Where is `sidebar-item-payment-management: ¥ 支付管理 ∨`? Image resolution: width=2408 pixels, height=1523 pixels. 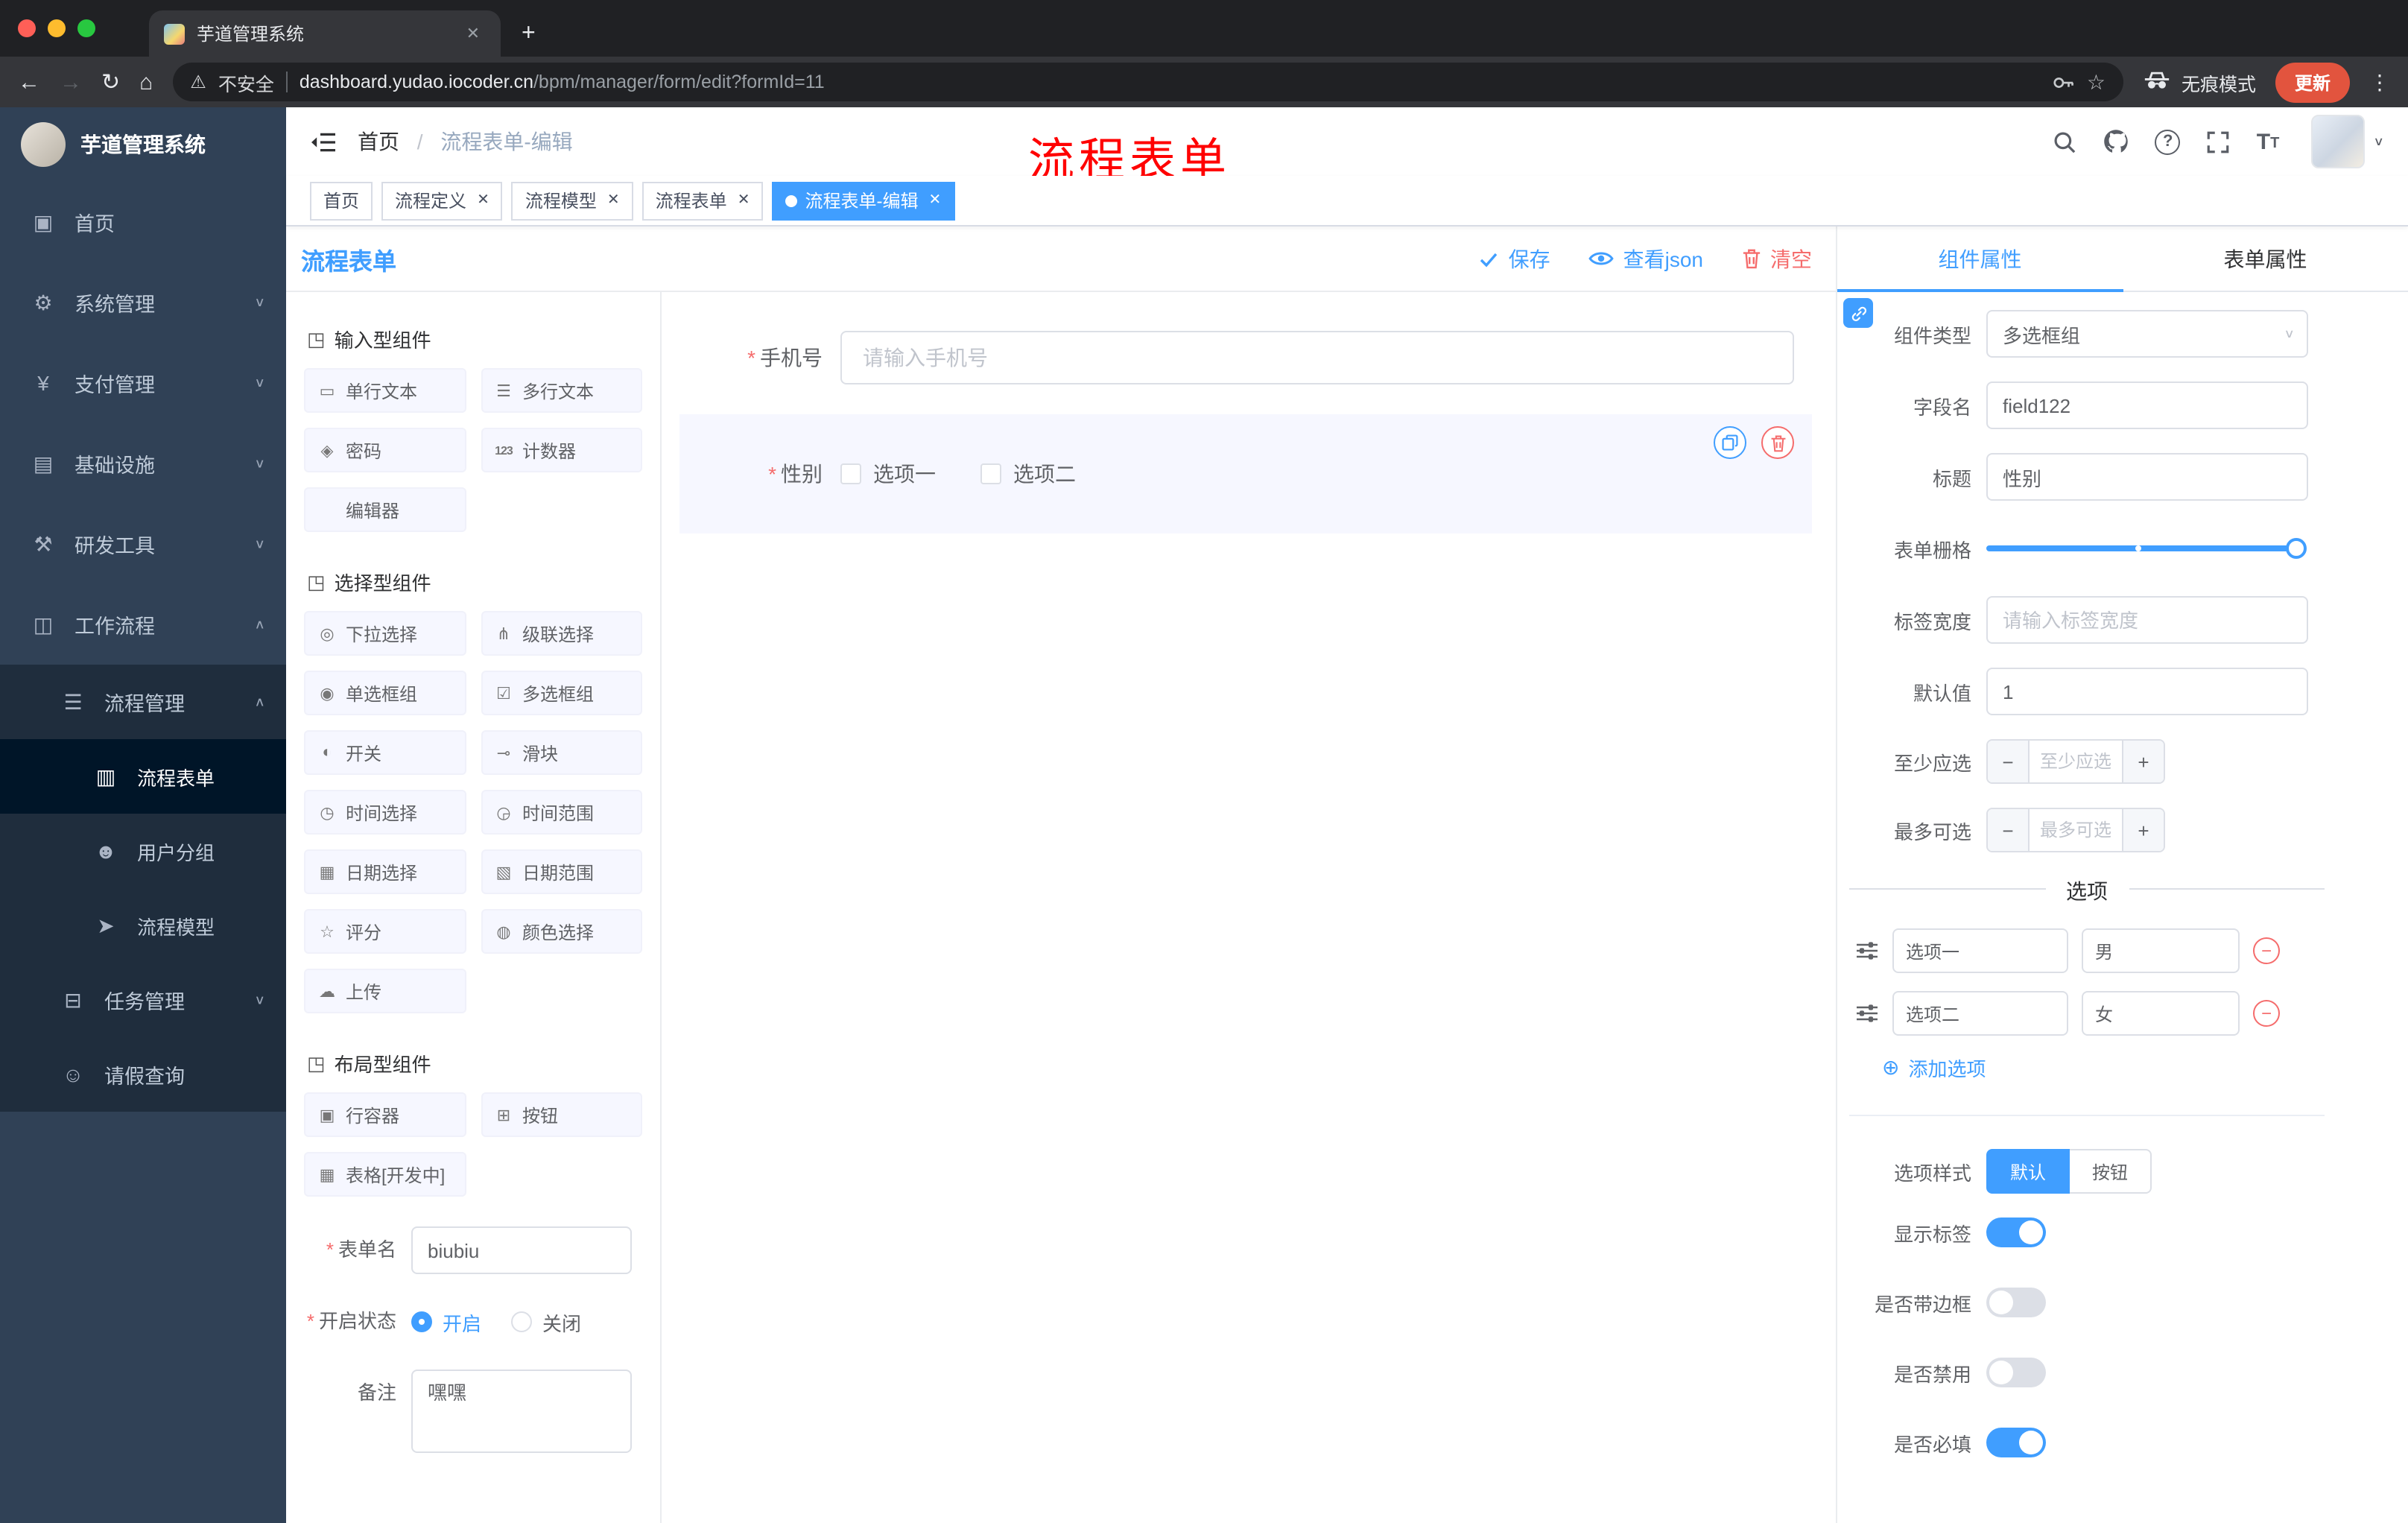 sidebar-item-payment-management: ¥ 支付管理 ∨ is located at coordinates (143, 383).